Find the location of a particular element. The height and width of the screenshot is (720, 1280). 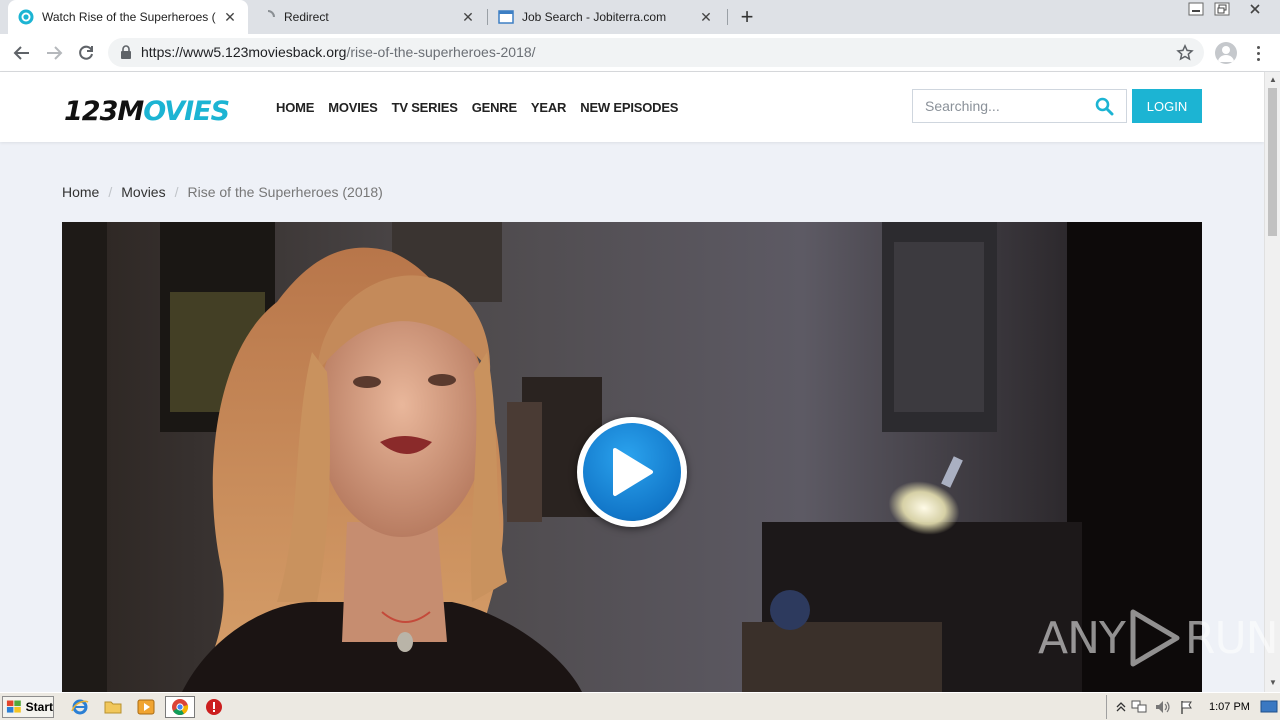

breadcrumb-movies: Movies is located at coordinates (143, 192).